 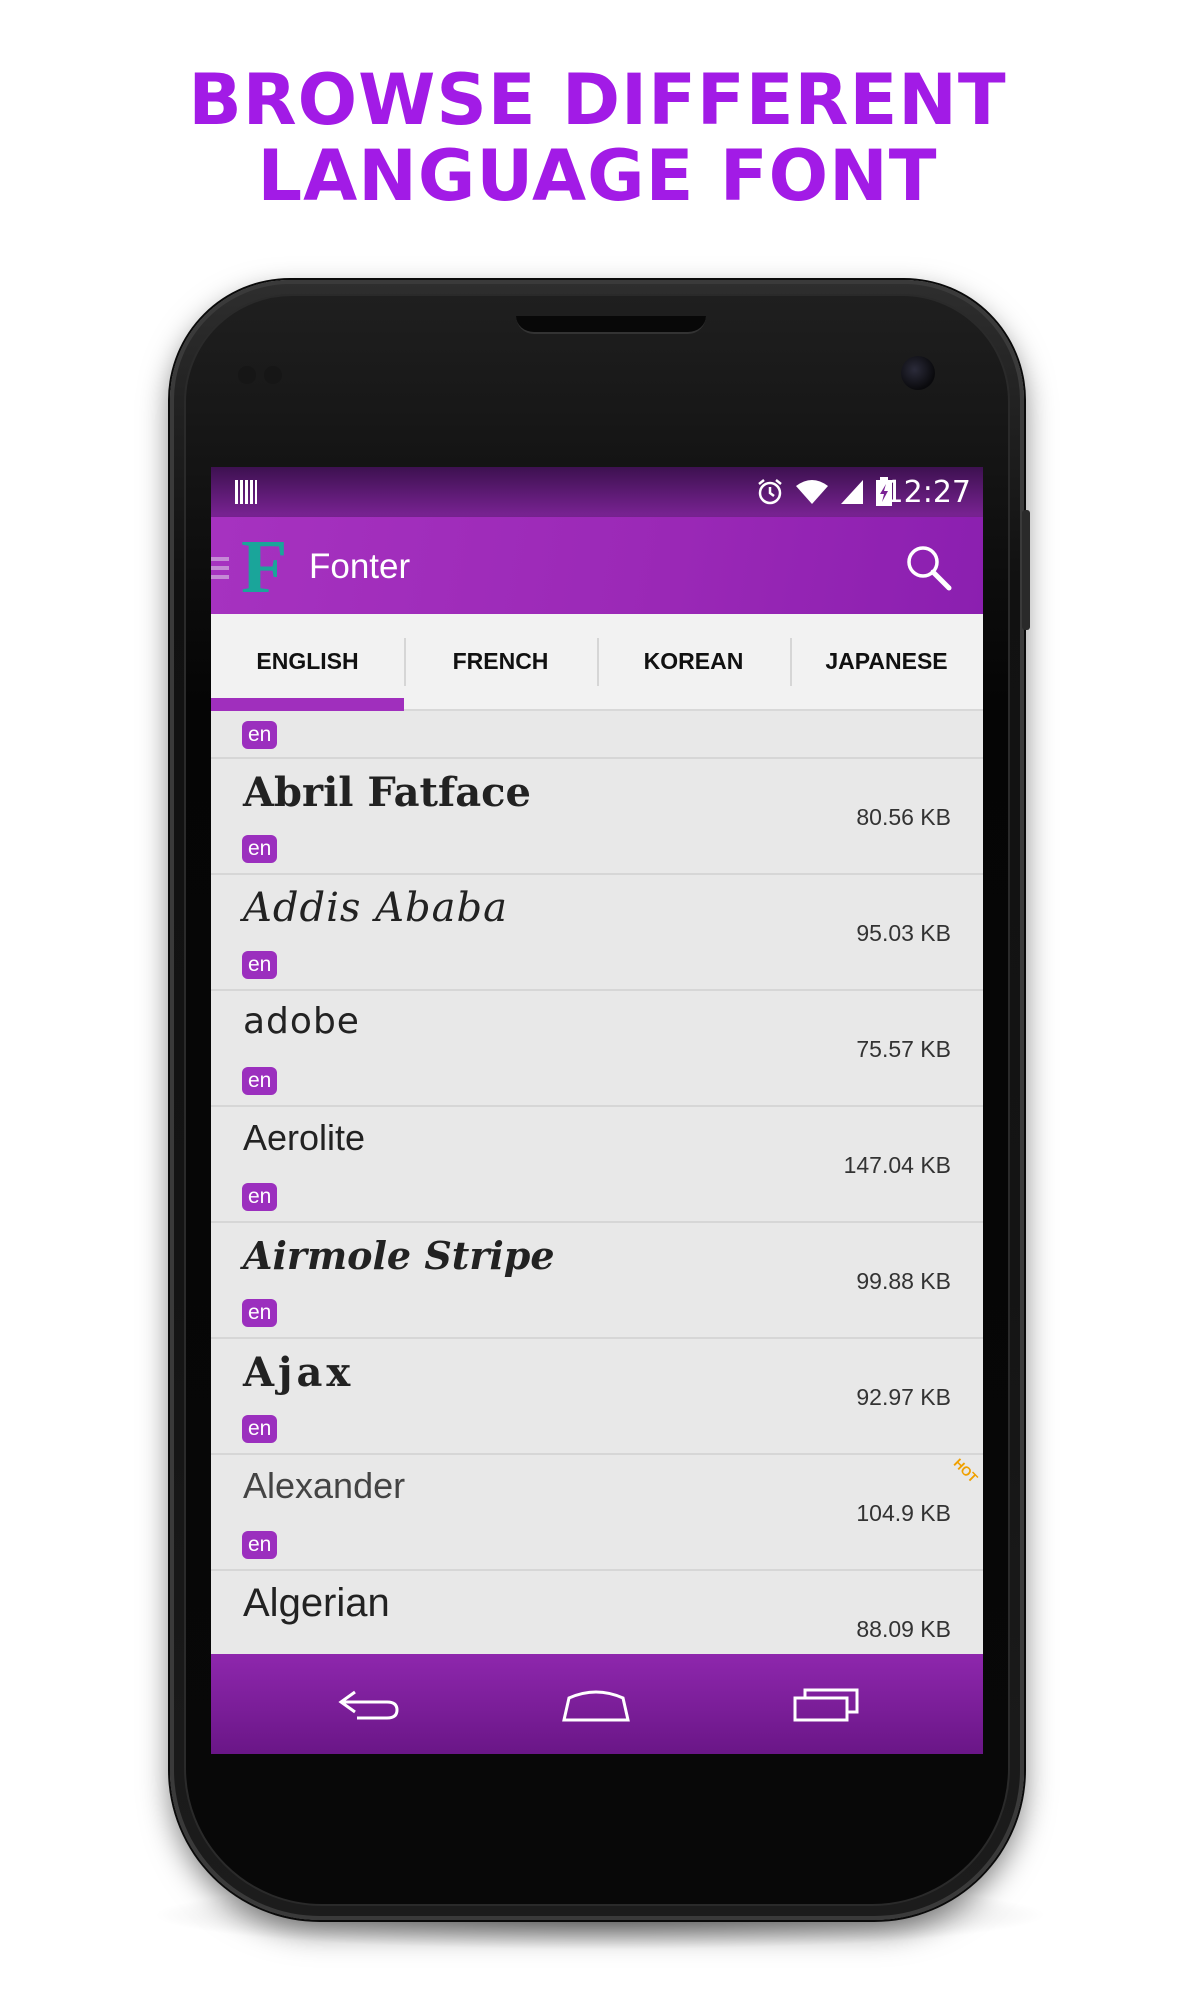 What do you see at coordinates (247, 375) in the screenshot?
I see `proximity-sensor` at bounding box center [247, 375].